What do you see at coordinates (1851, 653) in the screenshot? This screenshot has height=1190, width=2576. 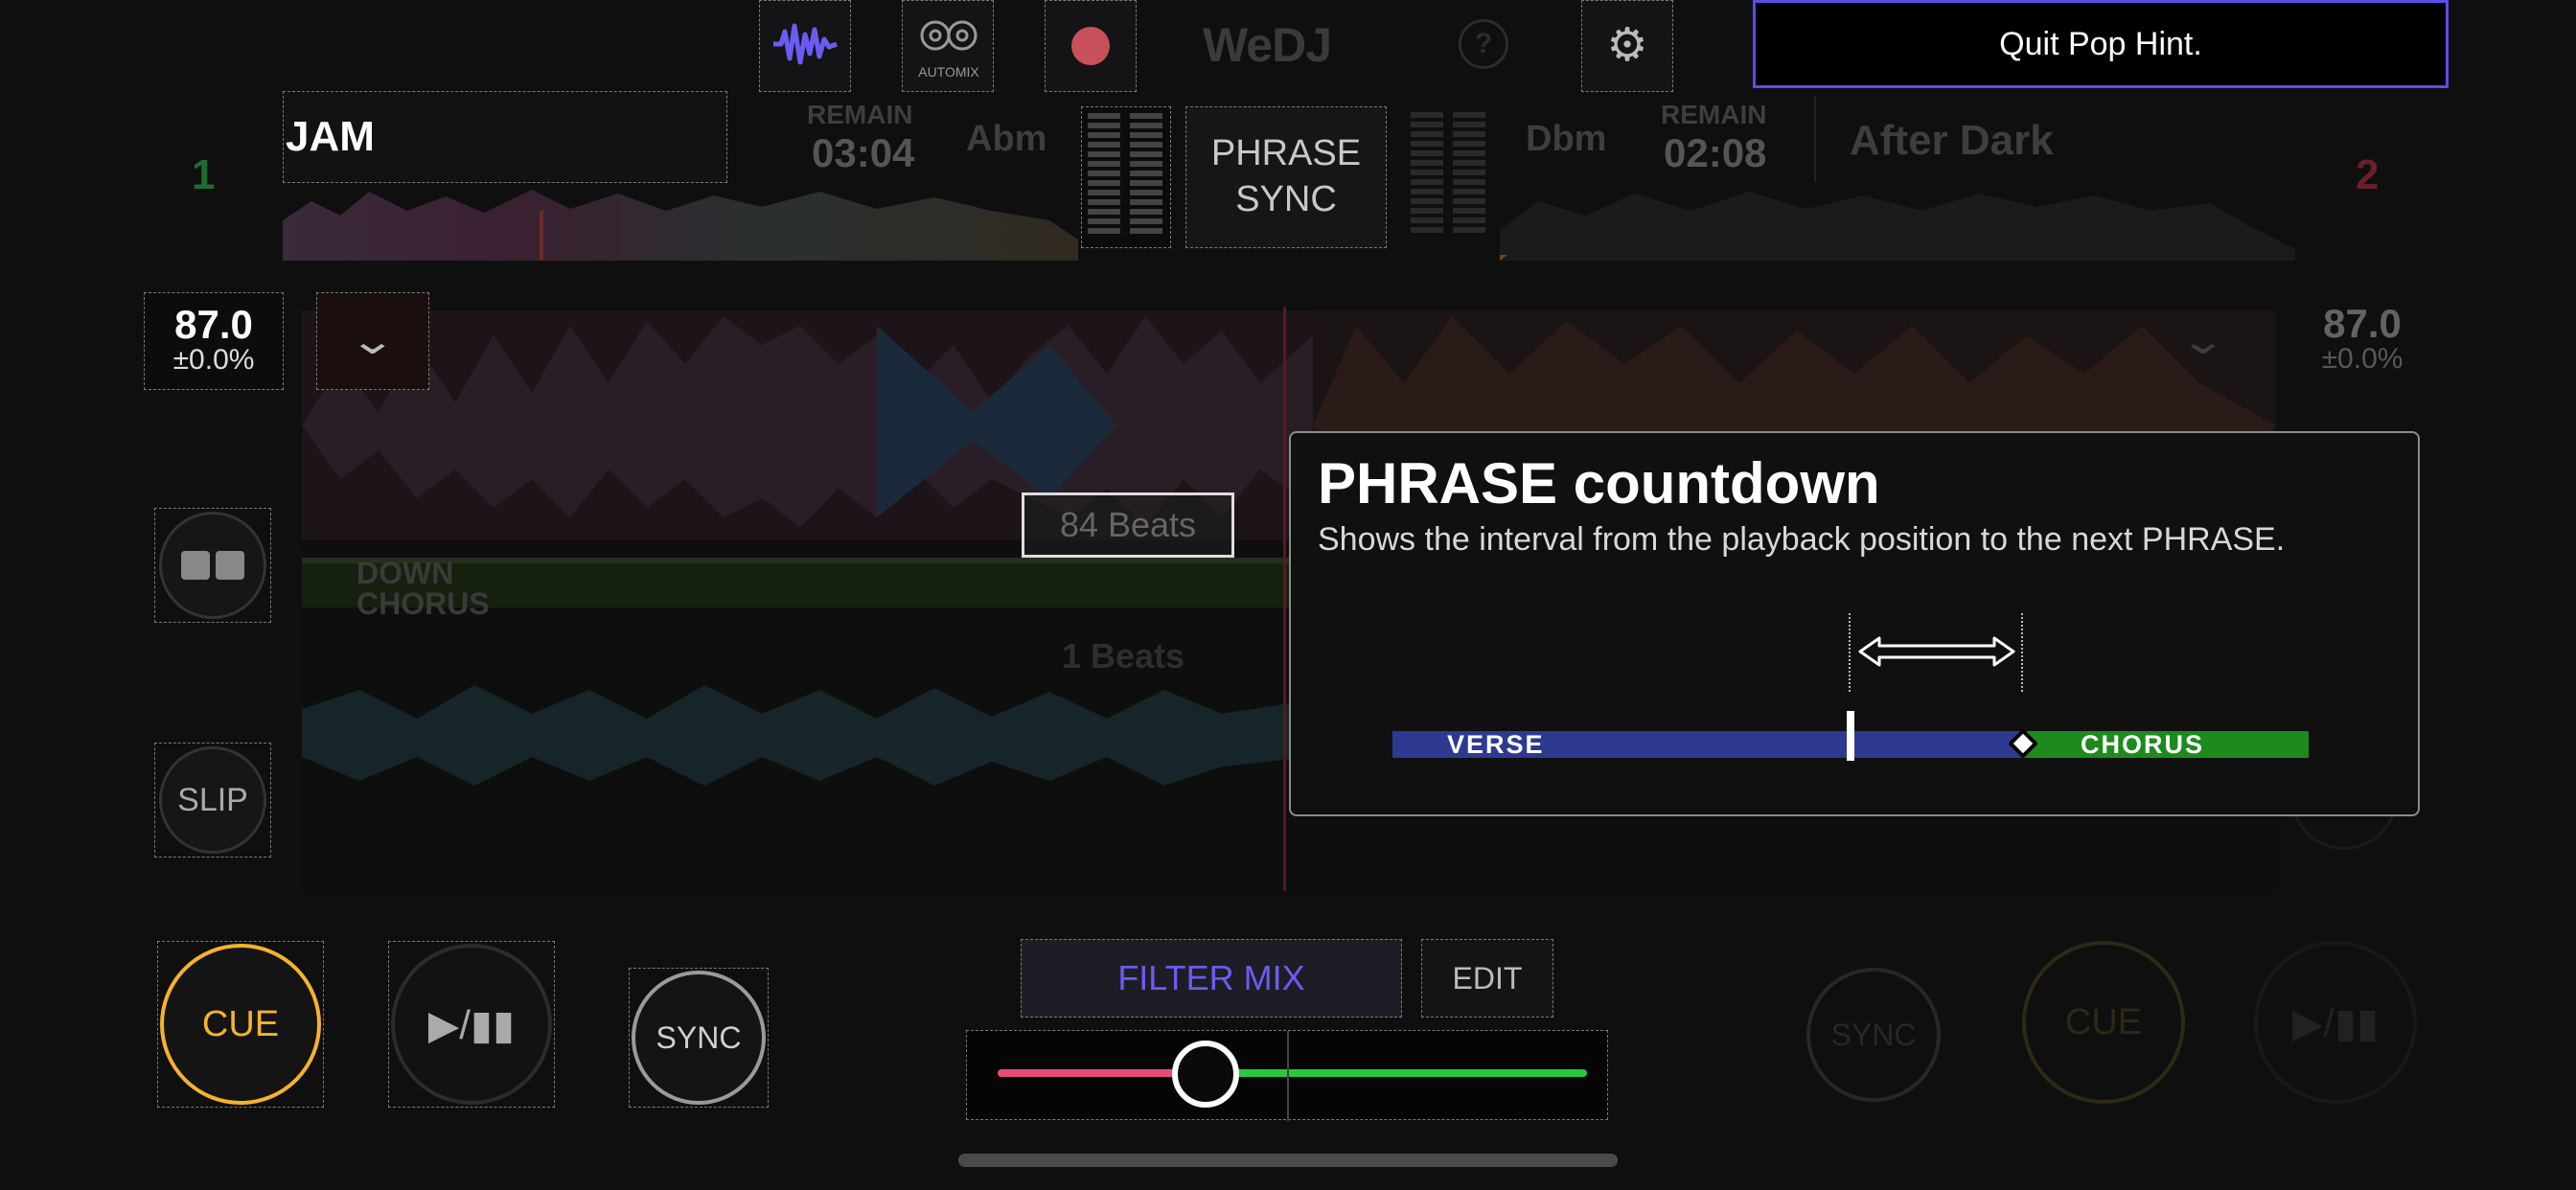 I see `interval-start-marker` at bounding box center [1851, 653].